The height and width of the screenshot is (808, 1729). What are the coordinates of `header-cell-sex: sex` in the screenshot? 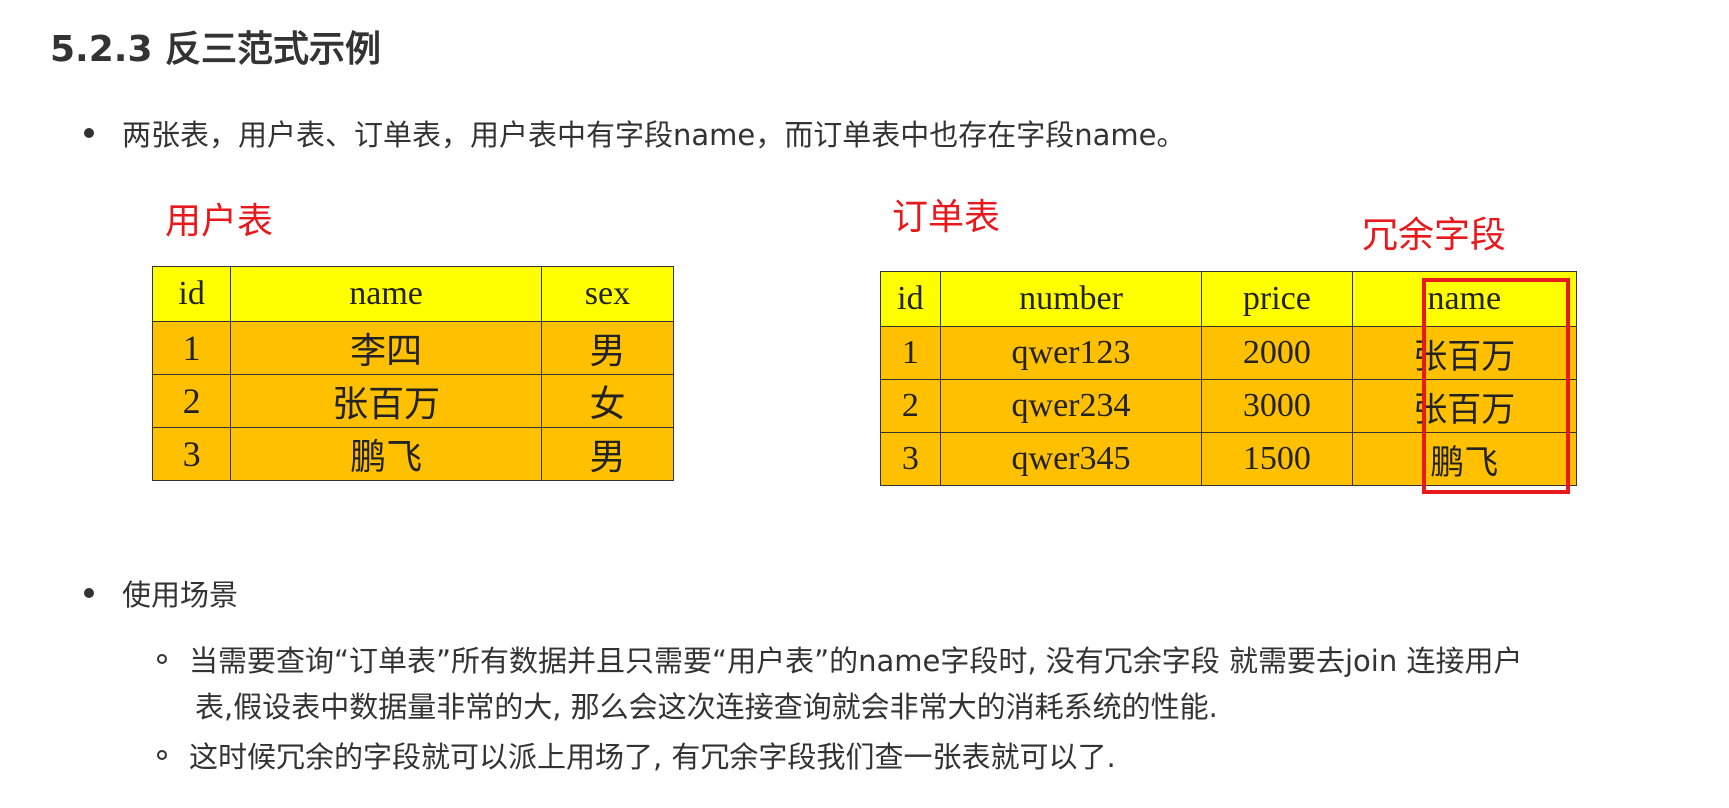 It's located at (607, 294).